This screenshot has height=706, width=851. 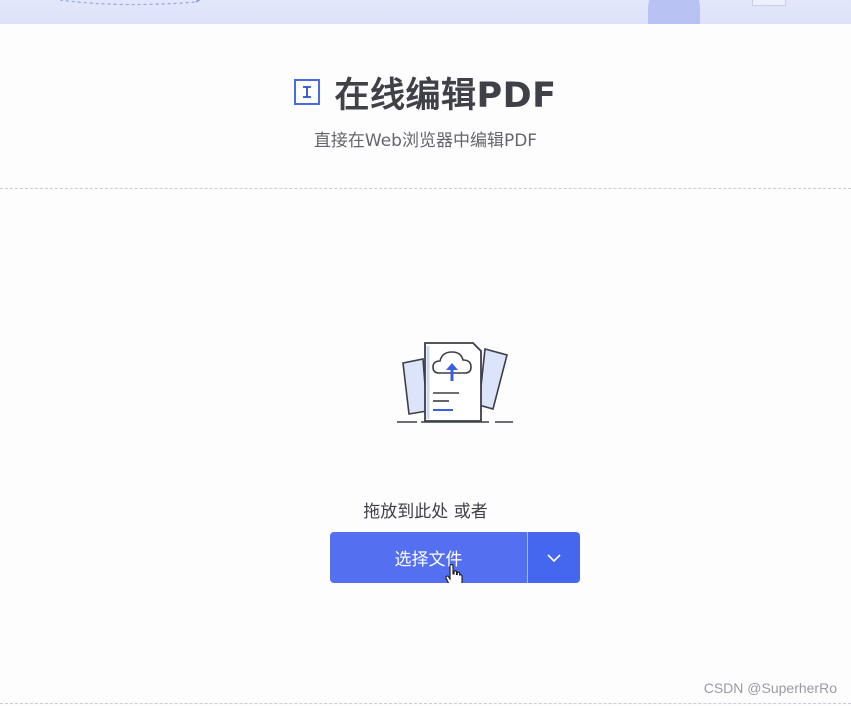 I want to click on page-title: 在线编辑PDF, so click(x=445, y=95).